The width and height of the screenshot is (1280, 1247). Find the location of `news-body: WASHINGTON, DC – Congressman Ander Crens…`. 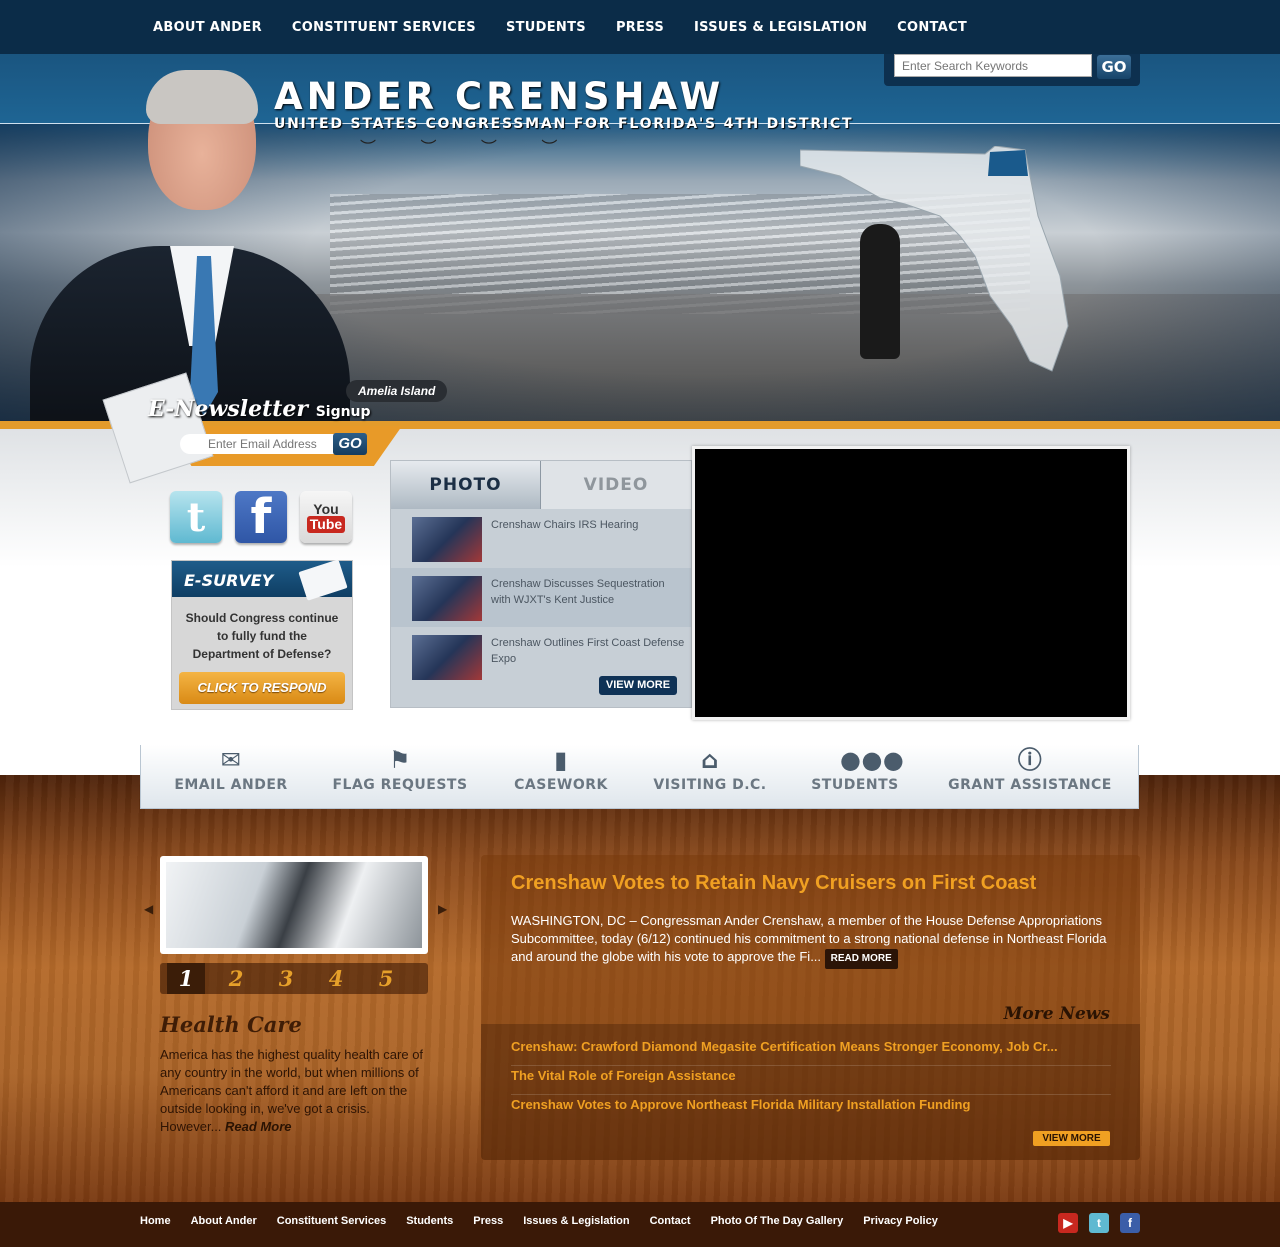

news-body: WASHINGTON, DC – Congressman Ander Crens… is located at coordinates (811, 940).